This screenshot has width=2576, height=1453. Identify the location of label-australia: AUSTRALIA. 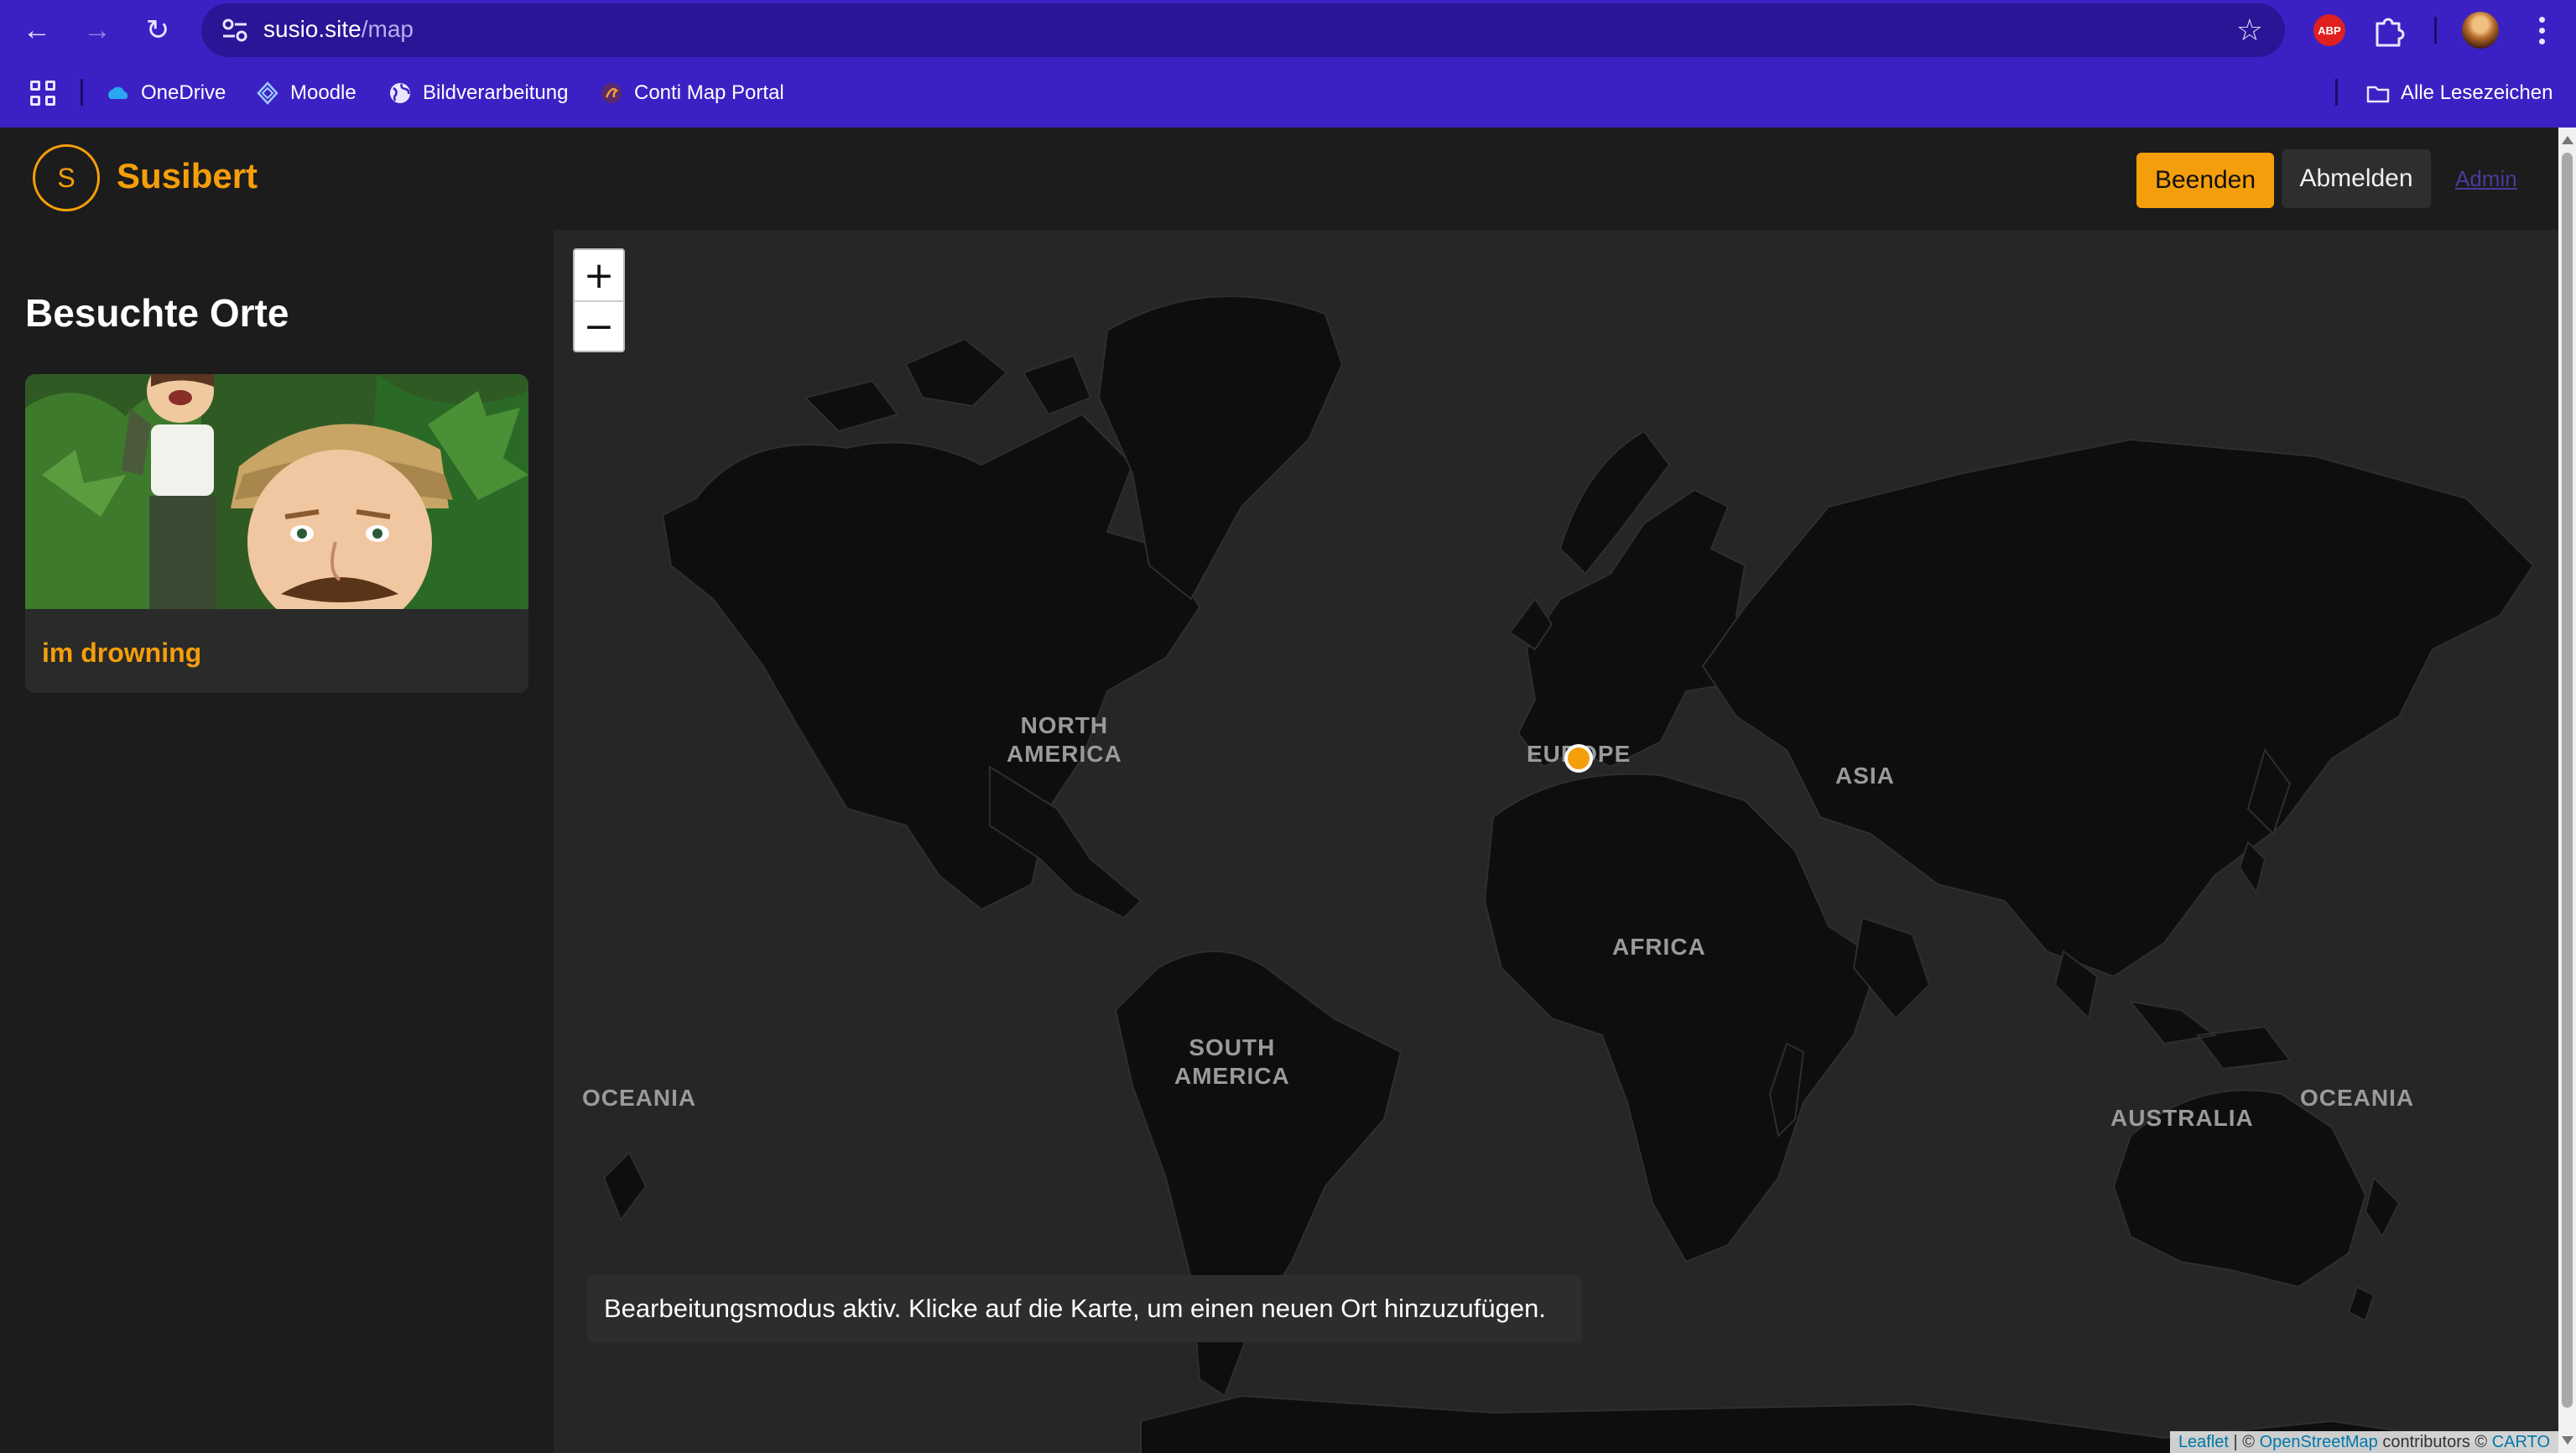
(2182, 1118).